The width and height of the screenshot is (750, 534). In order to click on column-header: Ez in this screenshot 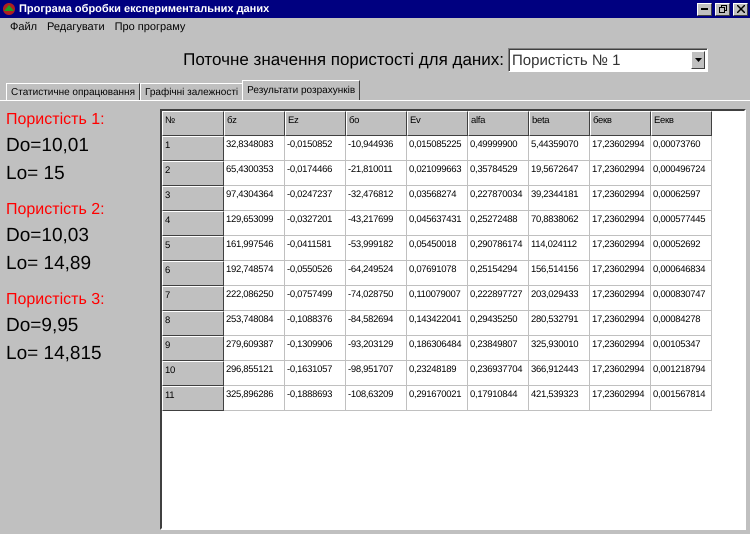, I will do `click(315, 123)`.